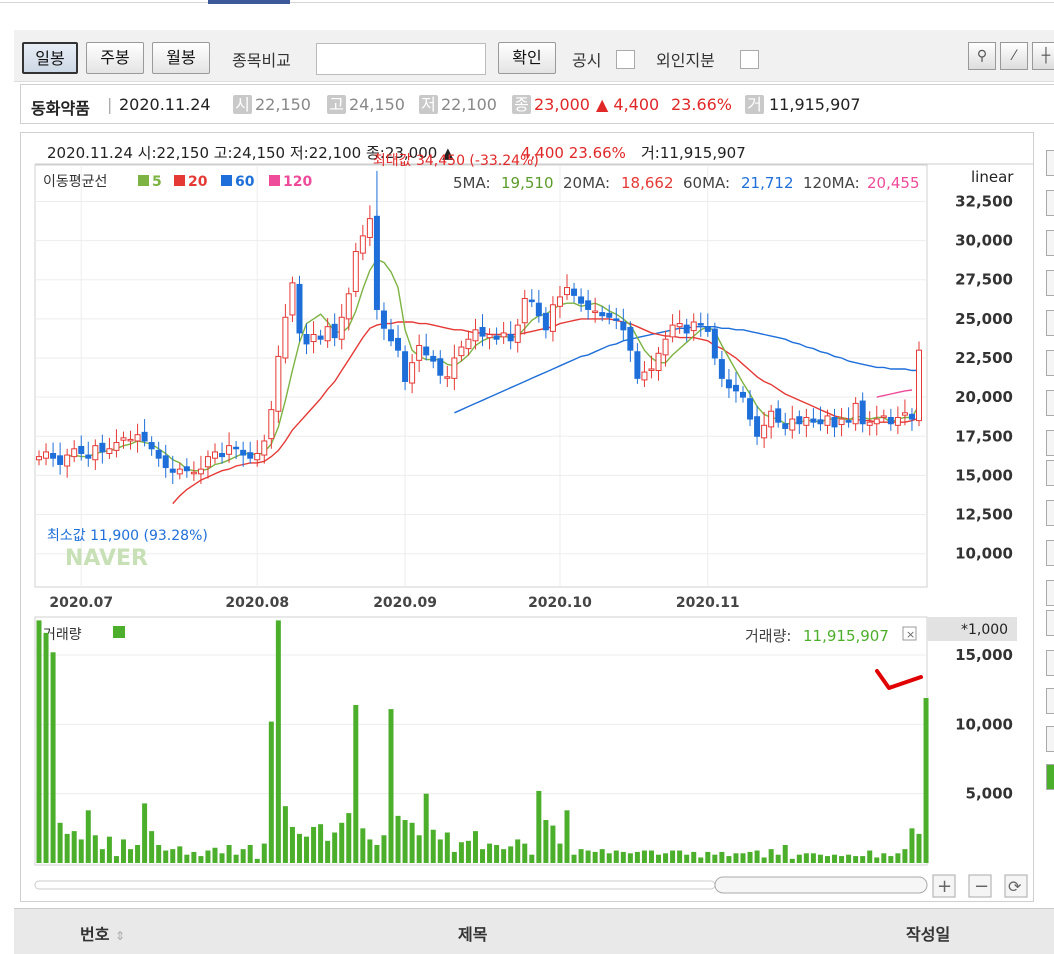  What do you see at coordinates (984, 724) in the screenshot?
I see `volume-tick-label: 10,000` at bounding box center [984, 724].